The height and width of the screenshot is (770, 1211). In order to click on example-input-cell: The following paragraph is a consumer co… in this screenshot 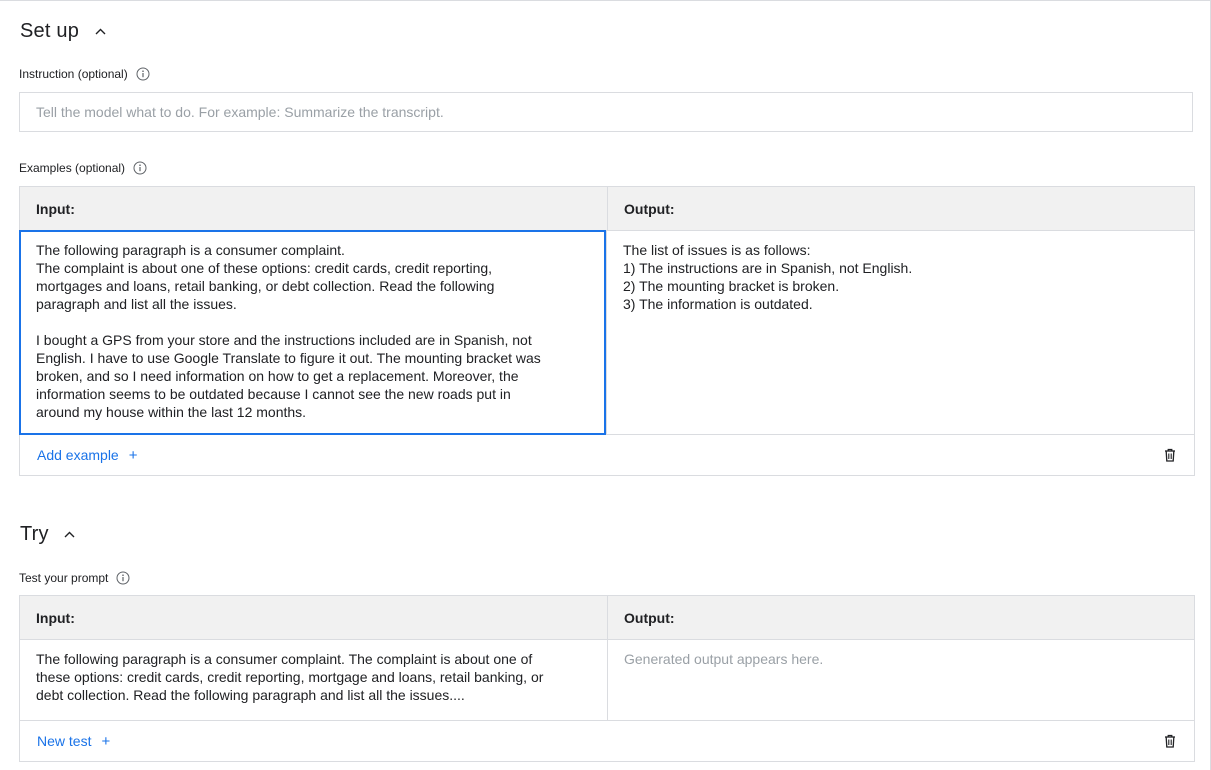, I will do `click(312, 332)`.